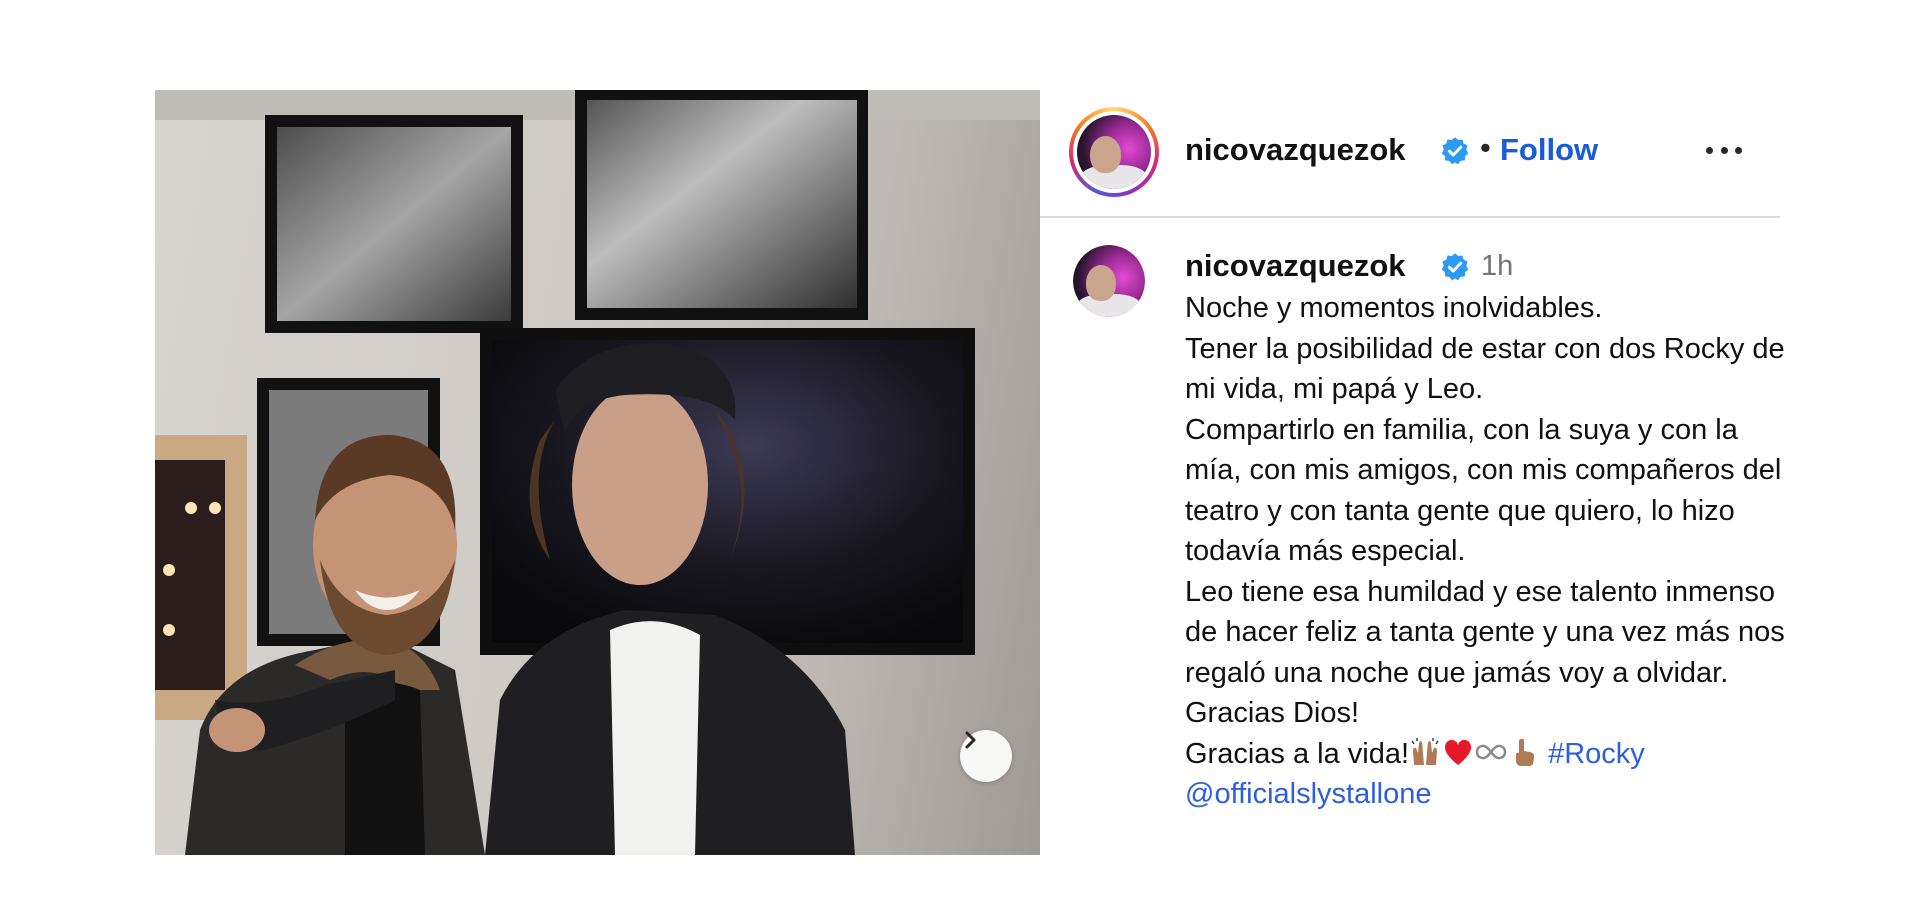 The width and height of the screenshot is (1920, 907). Describe the element at coordinates (1410, 154) in the screenshot. I see `post-header: nicovazquezok • Follow` at that location.